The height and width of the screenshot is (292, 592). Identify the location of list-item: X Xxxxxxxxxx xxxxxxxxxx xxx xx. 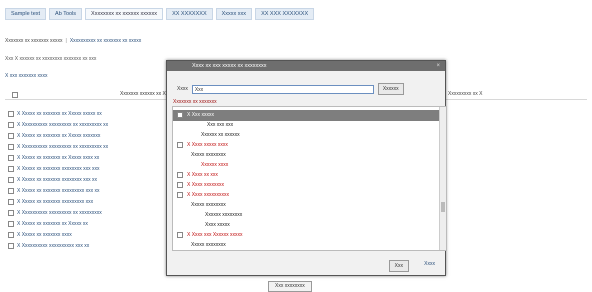
(58, 245).